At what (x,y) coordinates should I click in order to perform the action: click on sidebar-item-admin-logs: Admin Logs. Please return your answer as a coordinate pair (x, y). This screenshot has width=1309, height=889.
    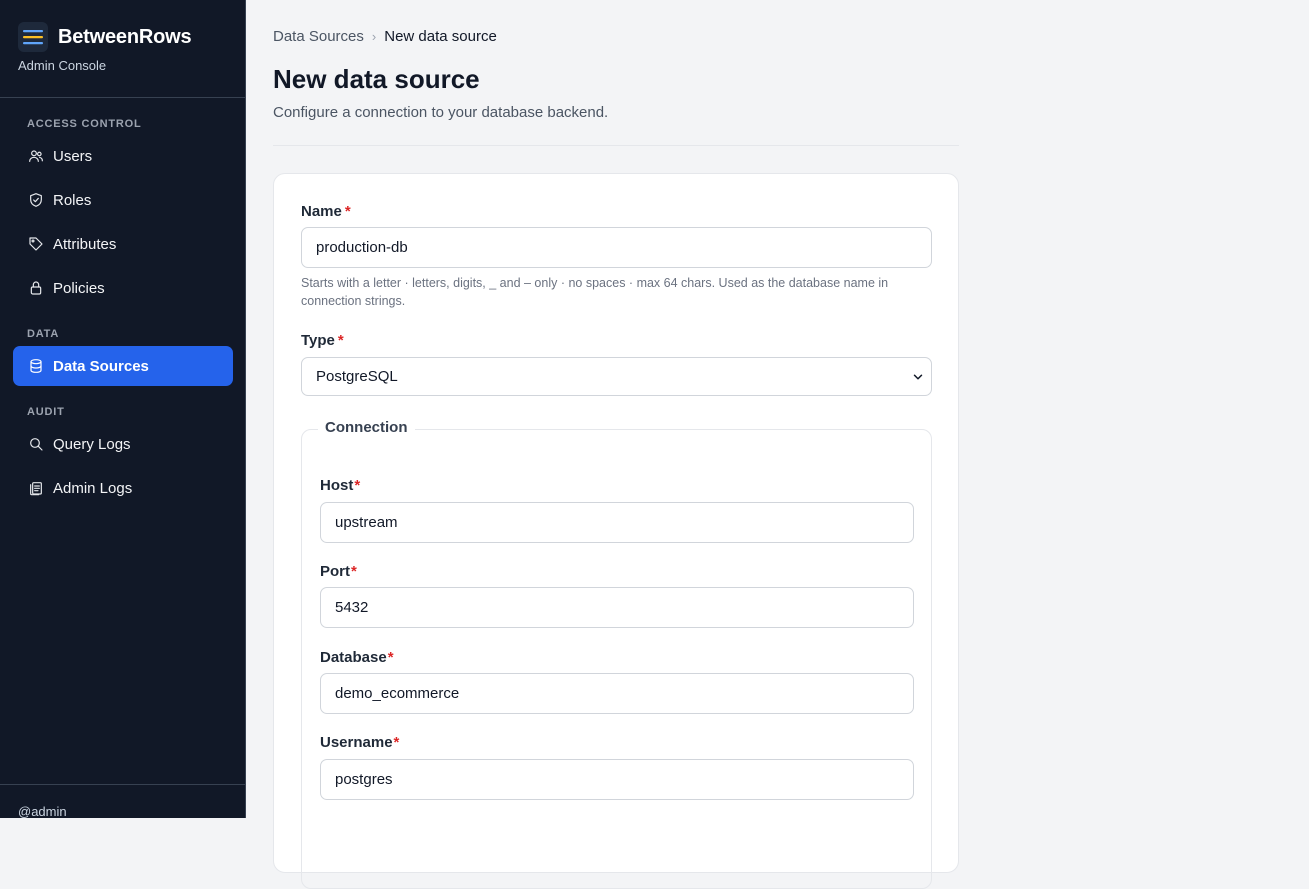
    Looking at the image, I should click on (123, 488).